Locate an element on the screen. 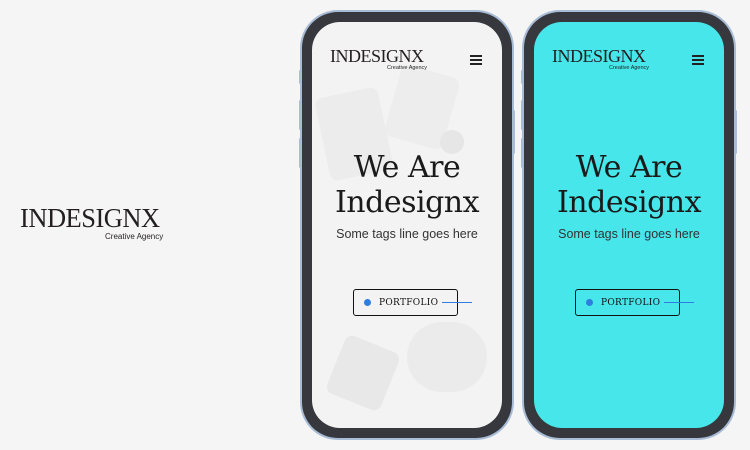  brand-logo: INDESIGNX Creative Agency is located at coordinates (92, 223).